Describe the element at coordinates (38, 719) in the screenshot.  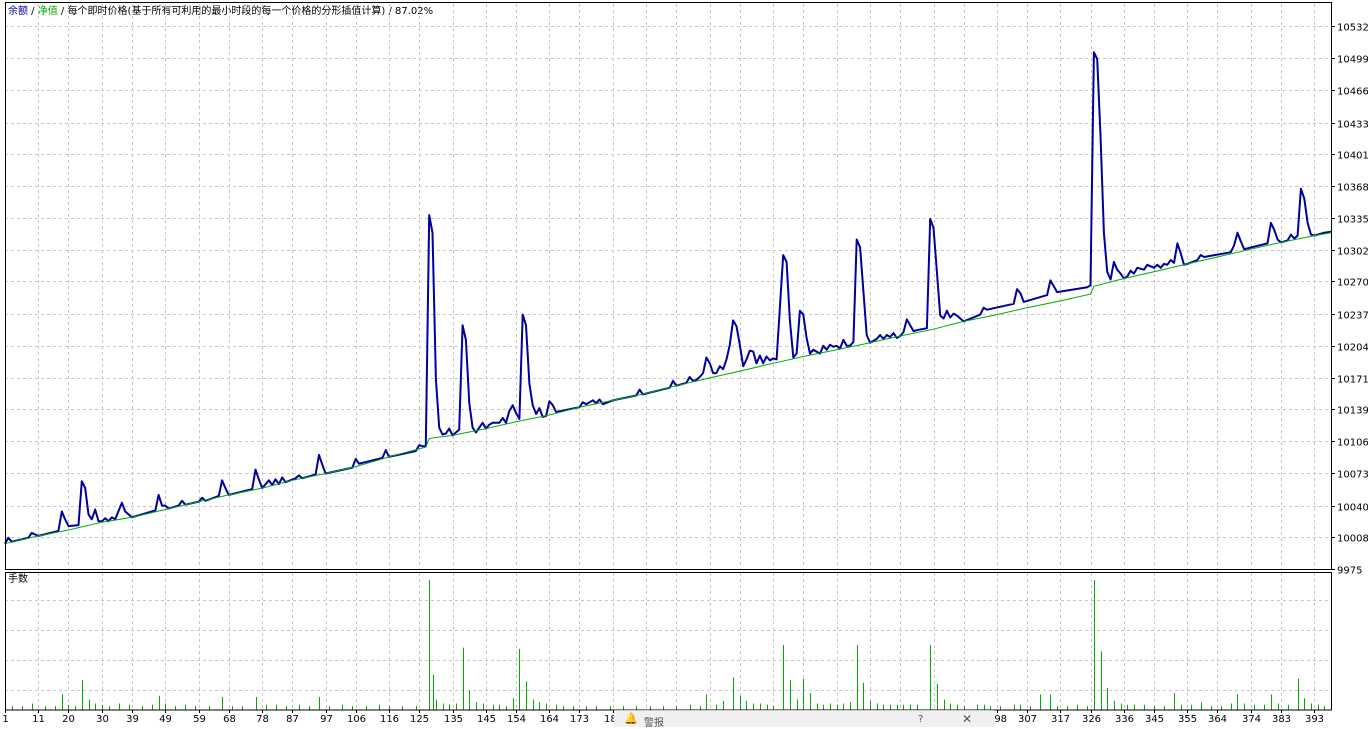
I see `x-tick-label: 11` at that location.